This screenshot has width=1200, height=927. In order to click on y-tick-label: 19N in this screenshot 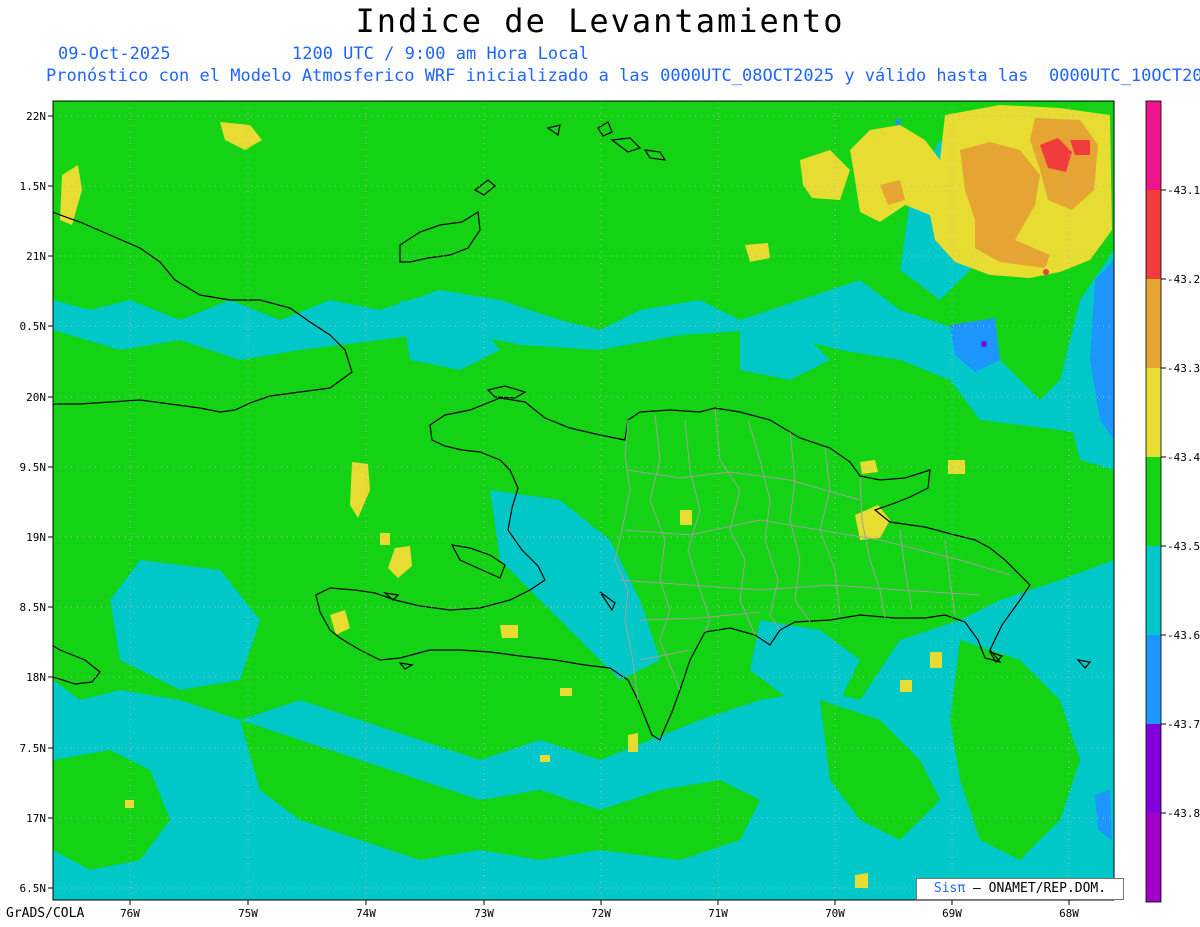, I will do `click(36, 537)`.